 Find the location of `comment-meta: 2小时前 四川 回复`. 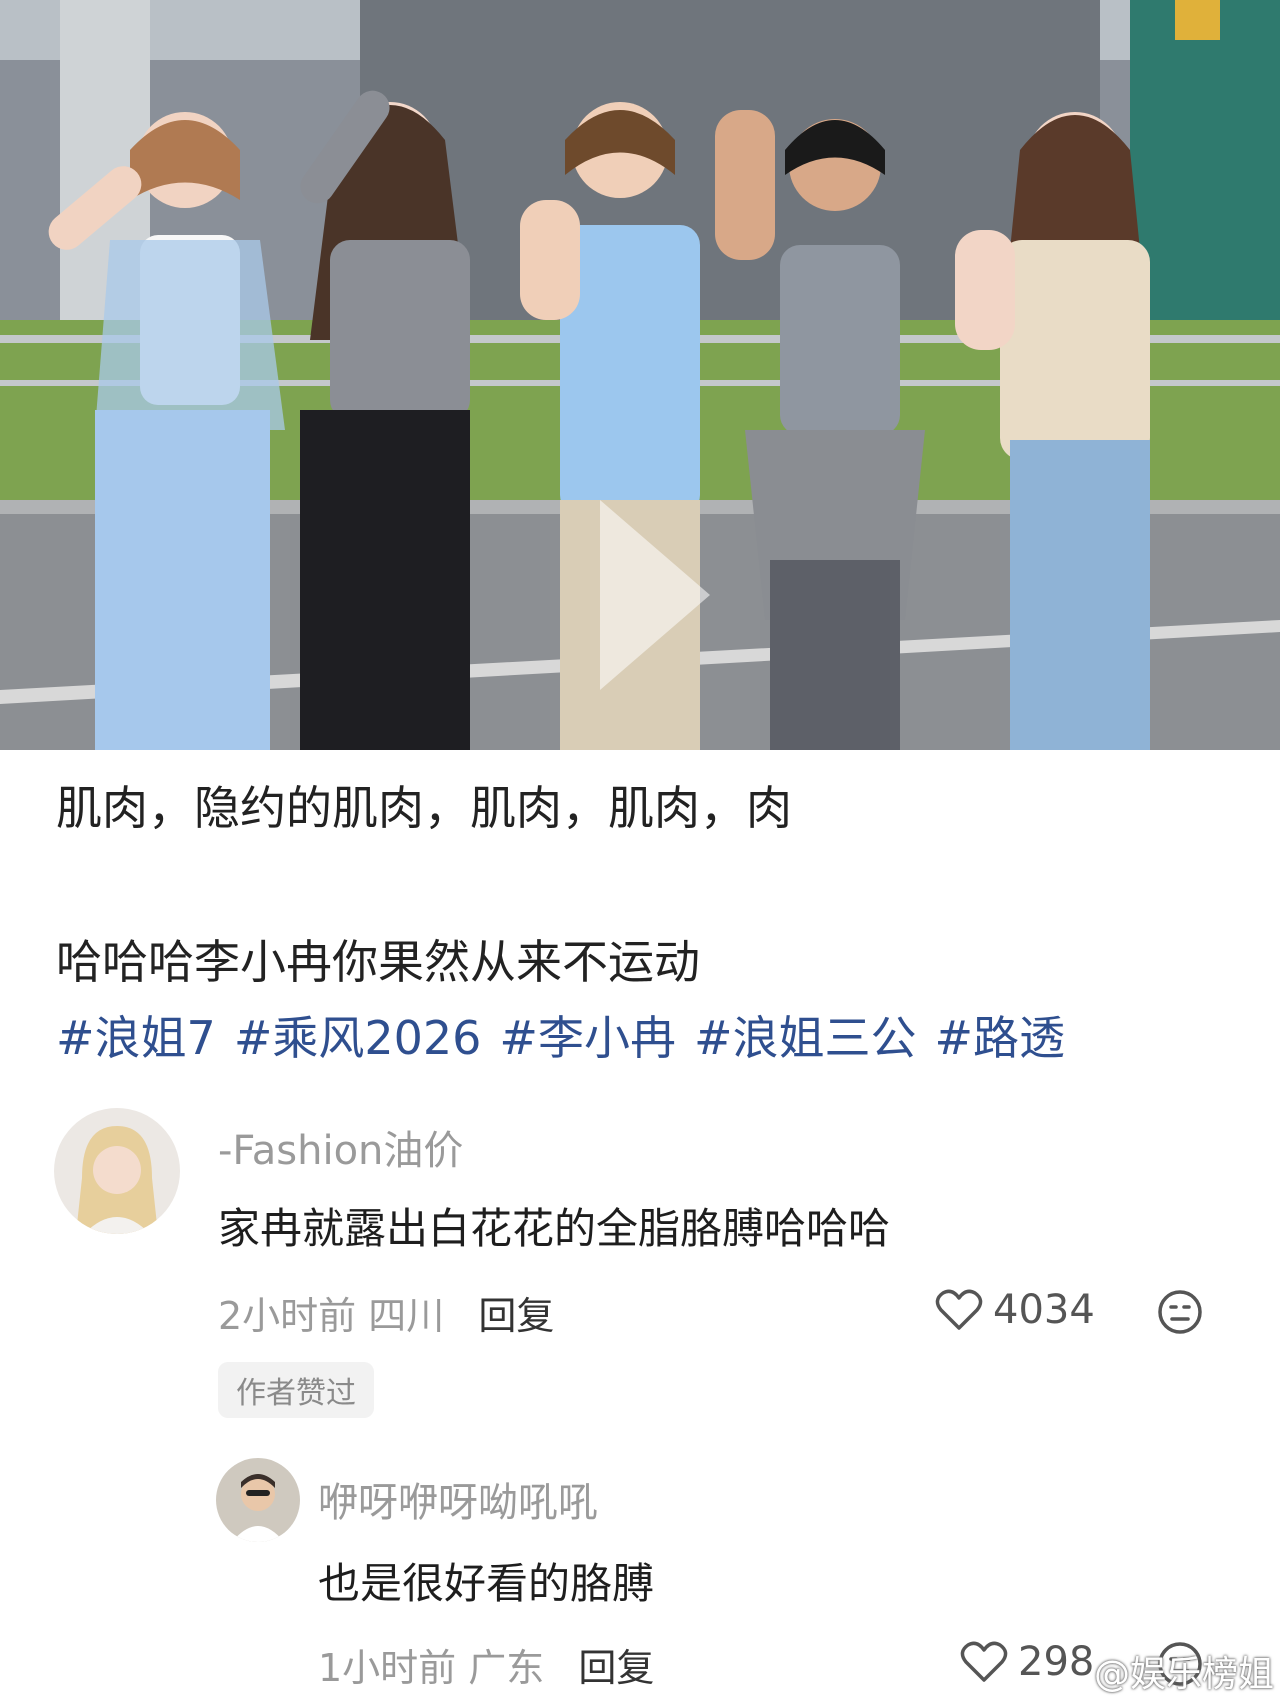

comment-meta: 2小时前 四川 回复 is located at coordinates (386, 1312).